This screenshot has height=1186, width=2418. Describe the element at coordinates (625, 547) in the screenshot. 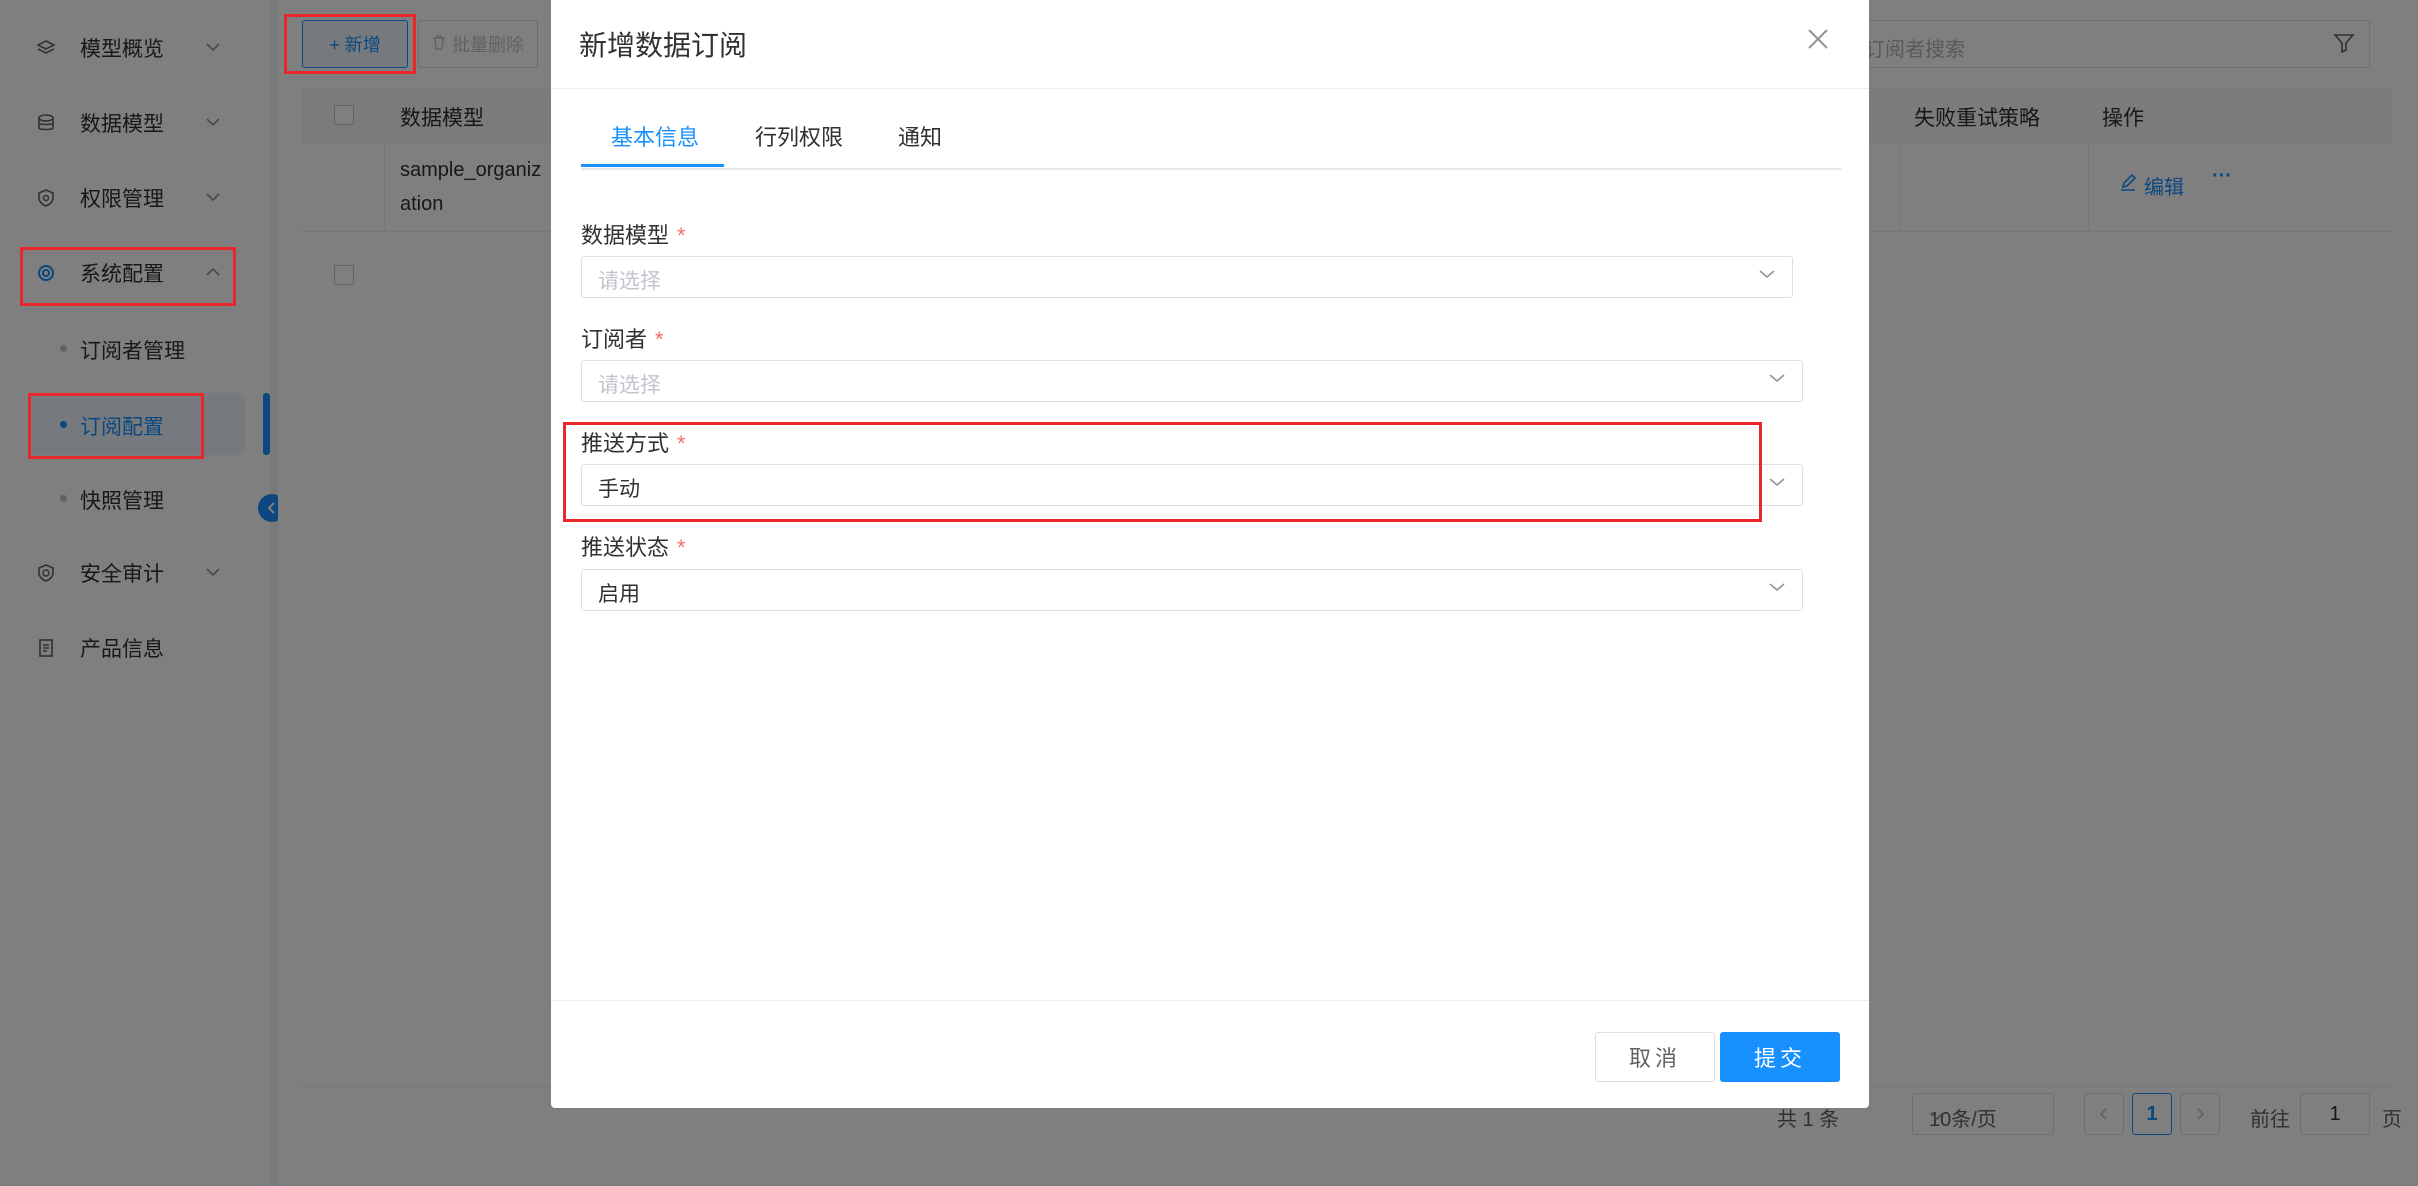

I see `label-text: 推送状态` at that location.